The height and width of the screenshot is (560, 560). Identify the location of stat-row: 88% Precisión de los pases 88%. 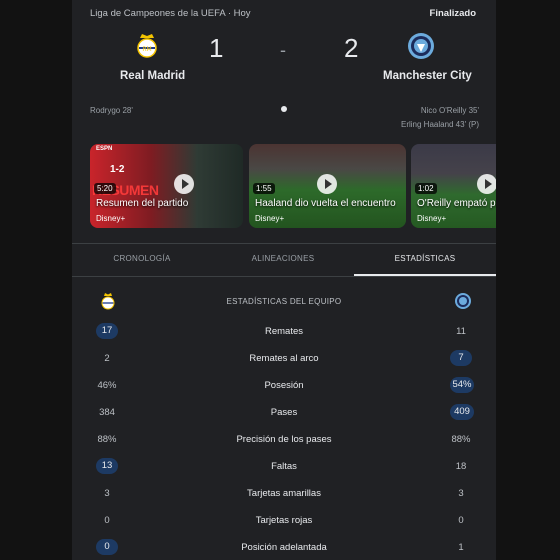
(284, 440).